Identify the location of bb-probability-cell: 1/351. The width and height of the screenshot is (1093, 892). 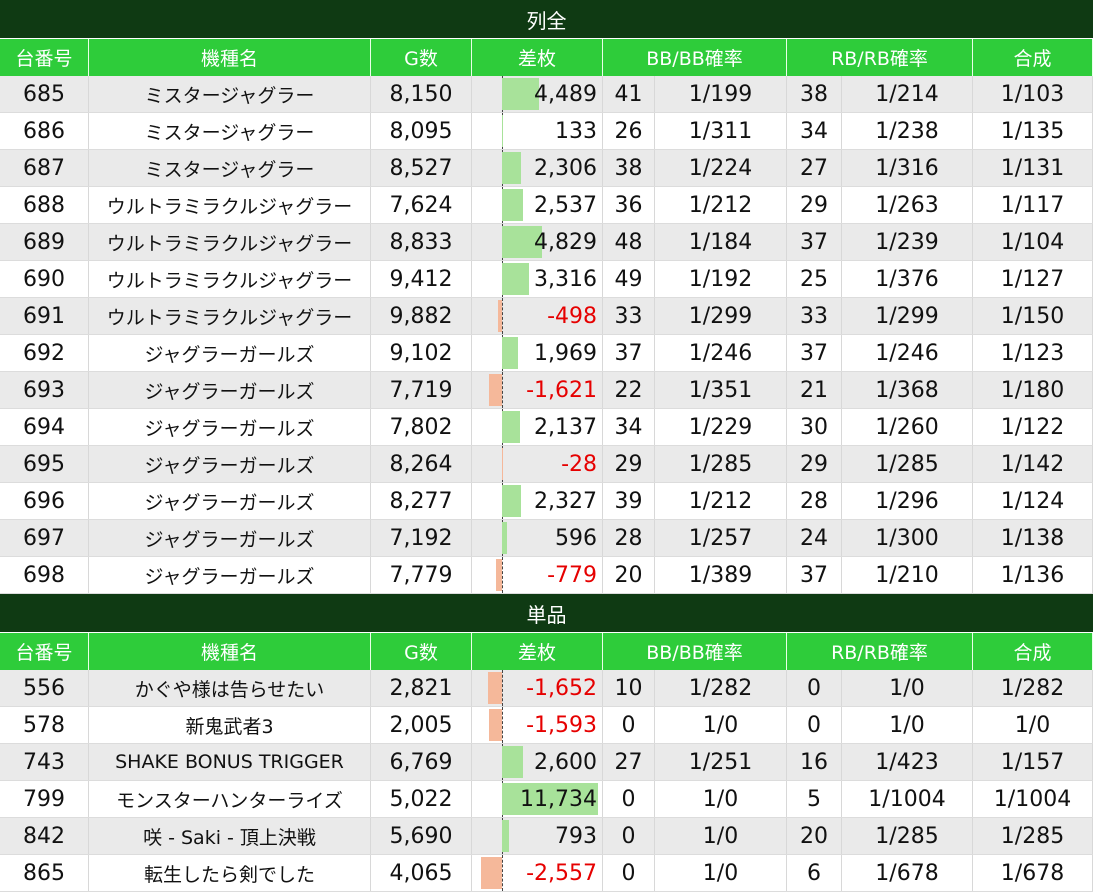
(721, 390).